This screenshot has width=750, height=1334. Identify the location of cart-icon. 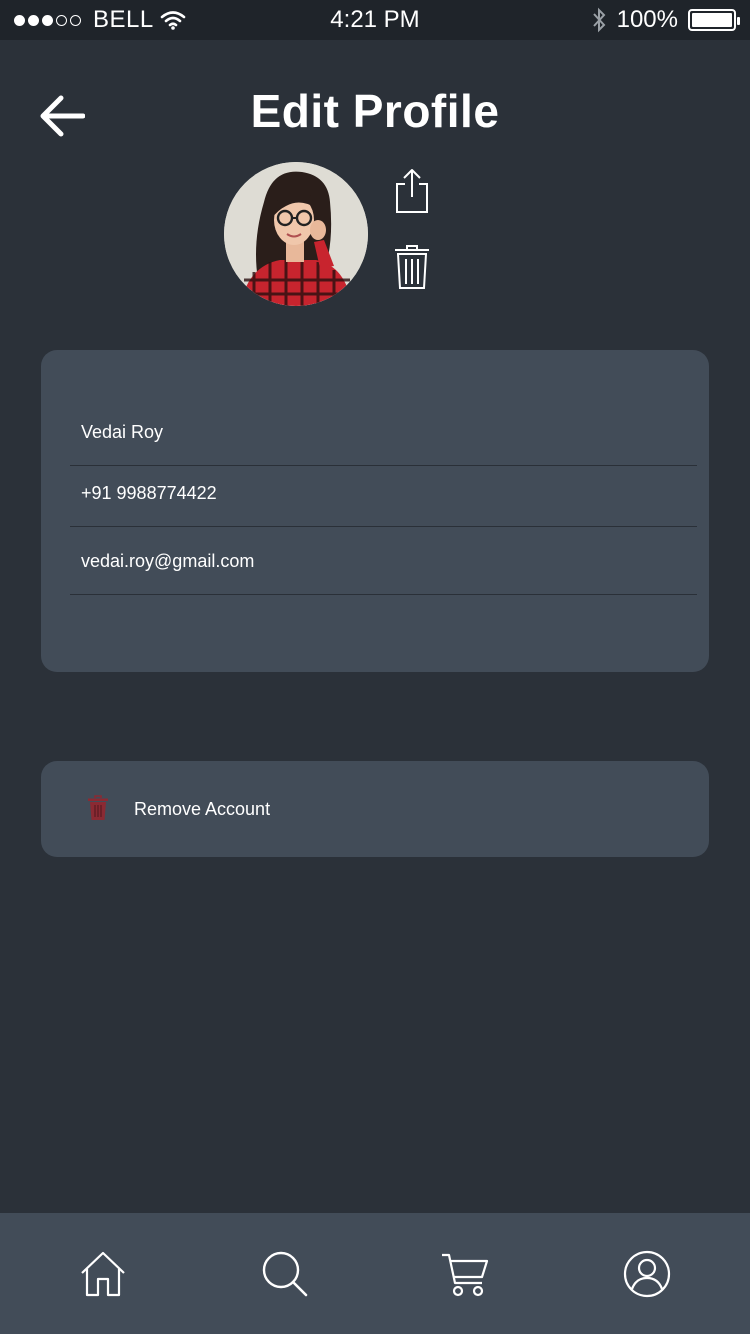
(465, 1275).